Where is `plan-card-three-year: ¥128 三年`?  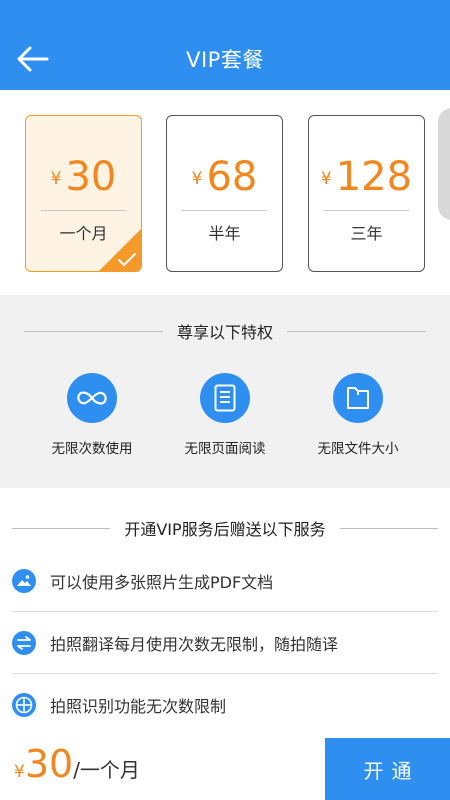
plan-card-three-year: ¥128 三年 is located at coordinates (366, 193).